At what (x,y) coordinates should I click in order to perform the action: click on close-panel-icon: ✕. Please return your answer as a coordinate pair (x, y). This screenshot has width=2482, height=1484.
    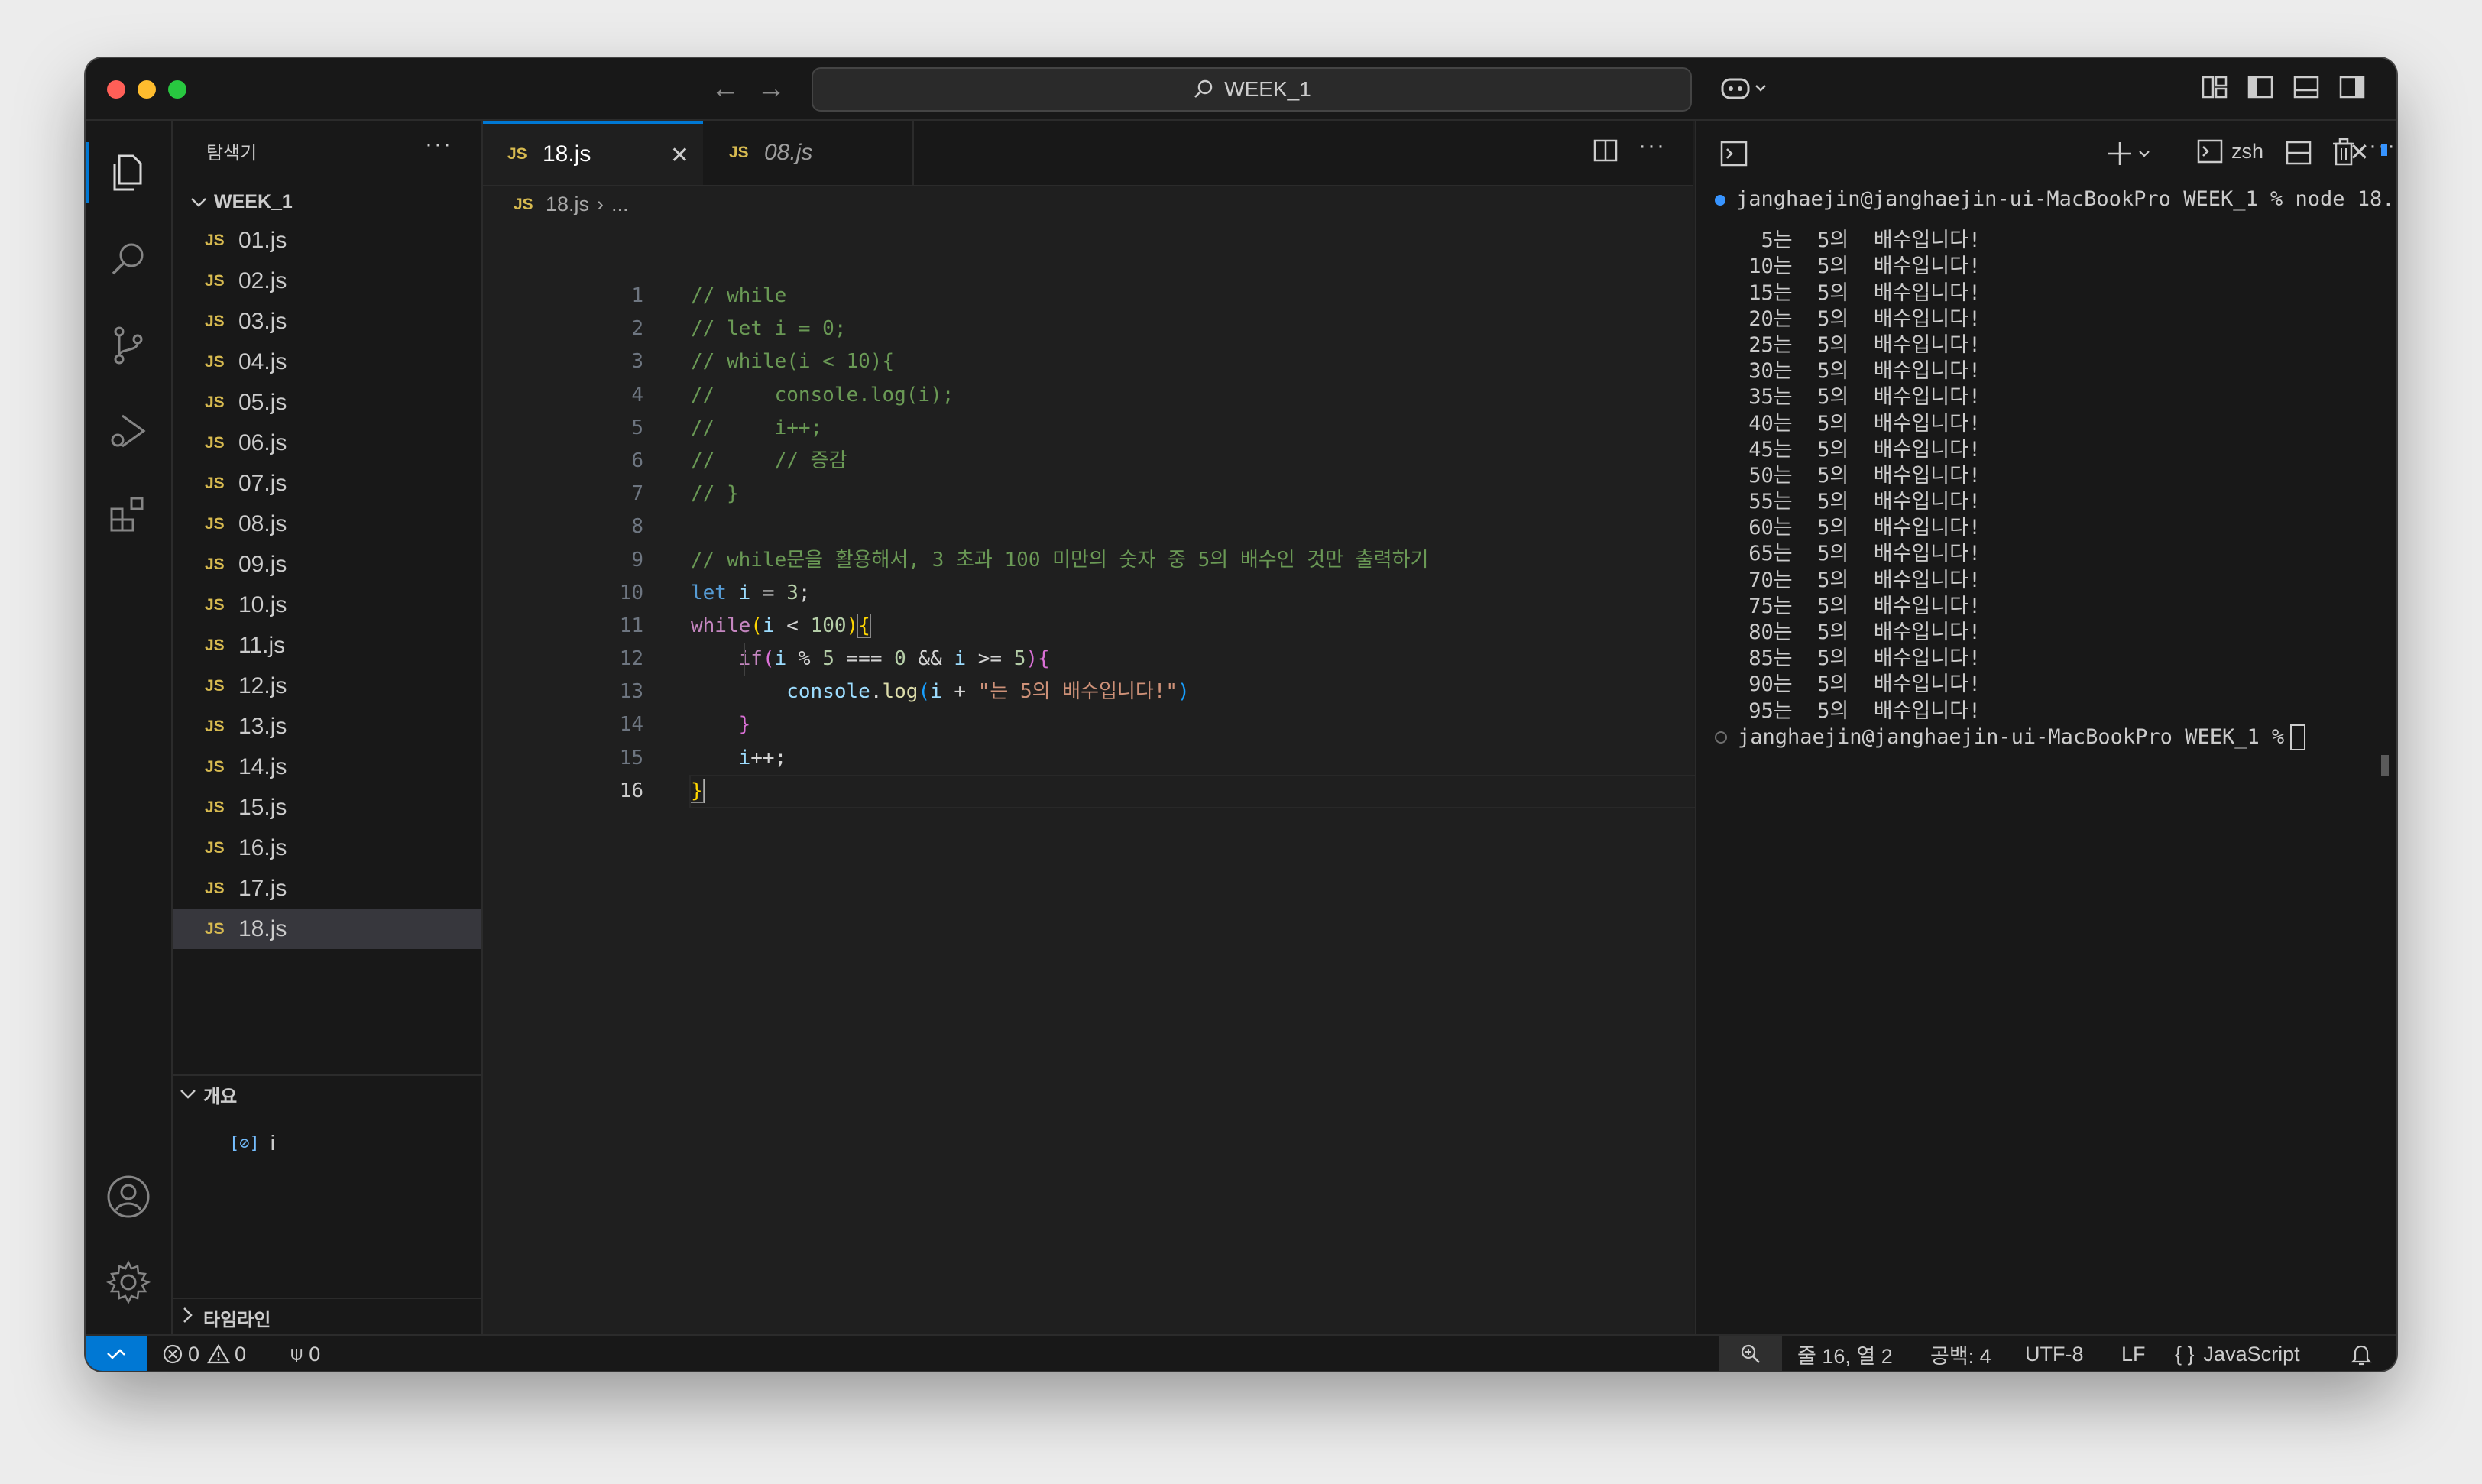
    Looking at the image, I should click on (2359, 153).